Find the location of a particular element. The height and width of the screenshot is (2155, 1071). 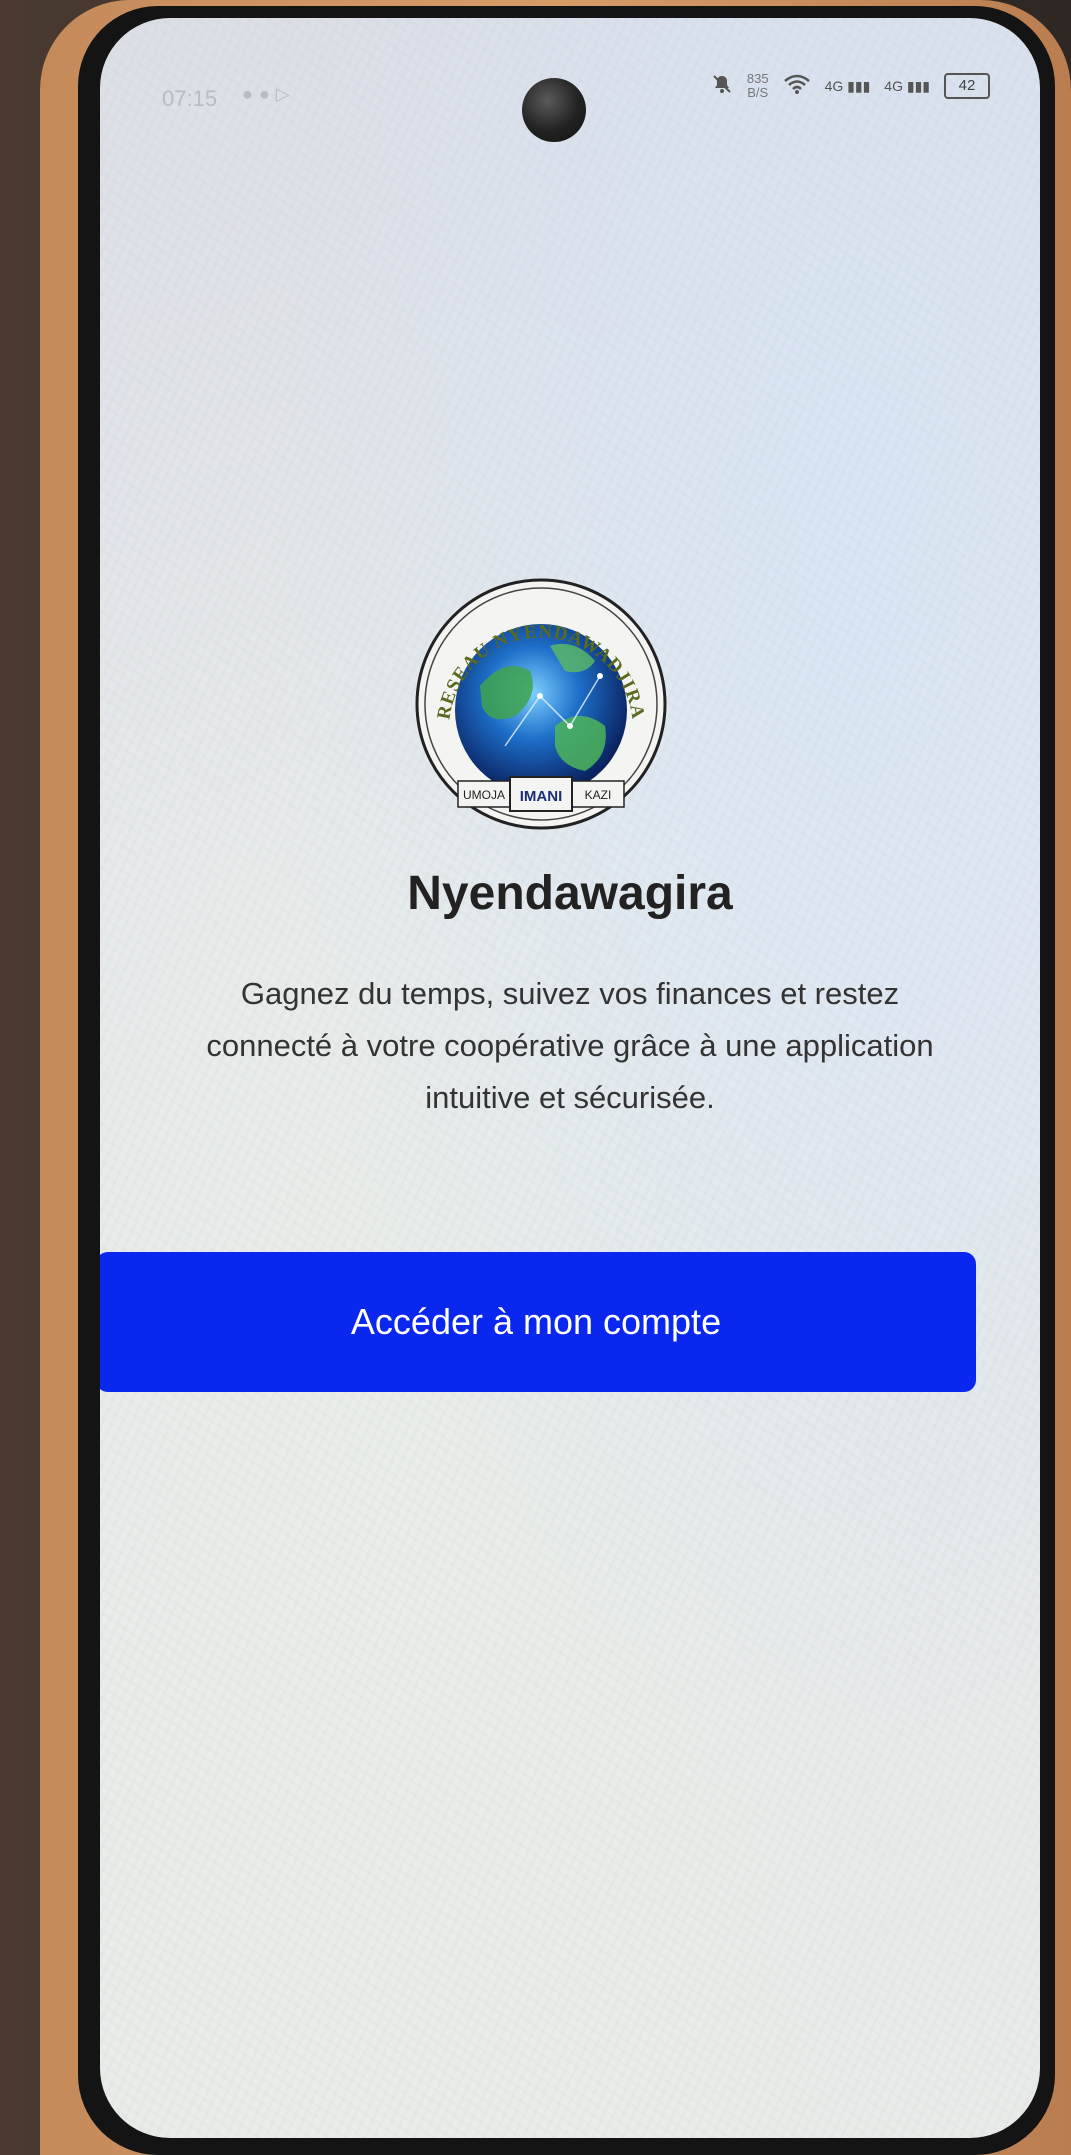

sim1-network-label: 4G is located at coordinates (834, 85).